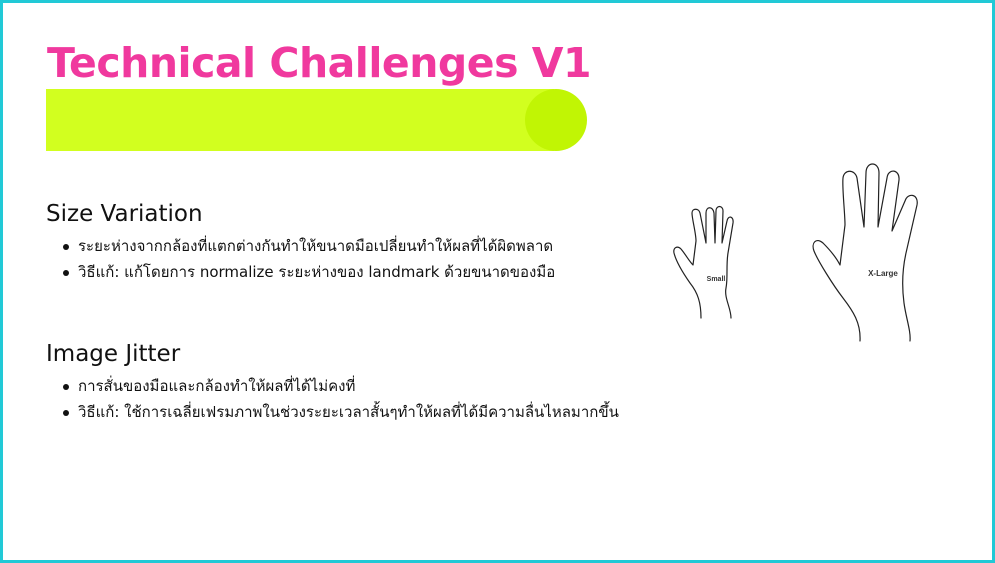 This screenshot has width=995, height=563. What do you see at coordinates (703, 262) in the screenshot?
I see `small-hand-outline` at bounding box center [703, 262].